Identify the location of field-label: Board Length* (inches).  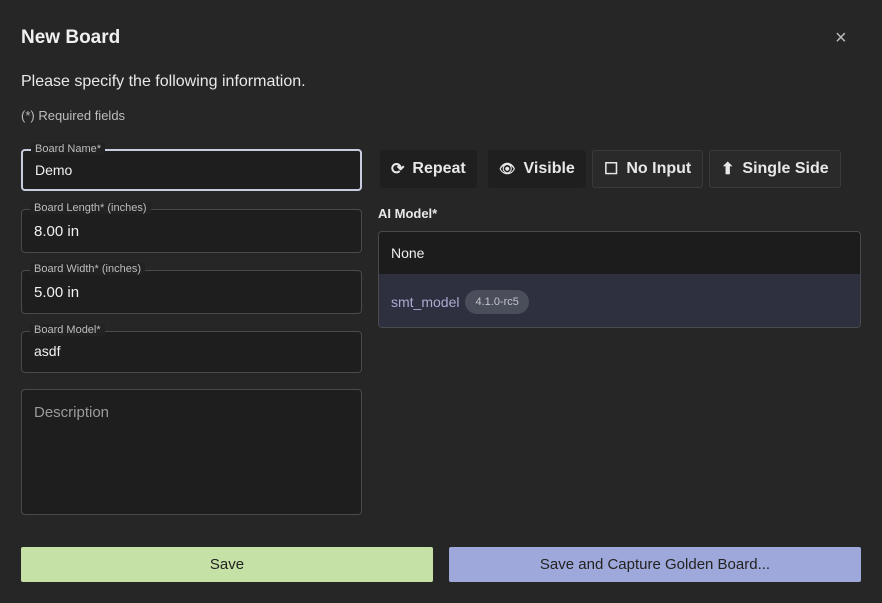
(90, 208).